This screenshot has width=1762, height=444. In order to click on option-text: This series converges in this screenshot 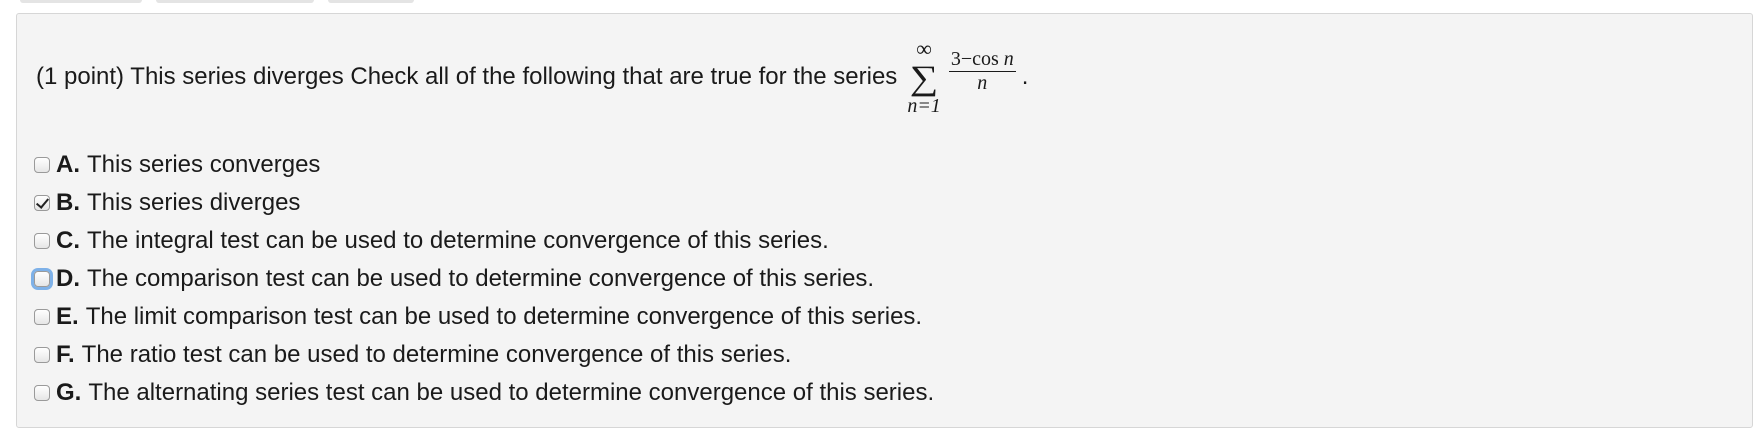, I will do `click(204, 164)`.